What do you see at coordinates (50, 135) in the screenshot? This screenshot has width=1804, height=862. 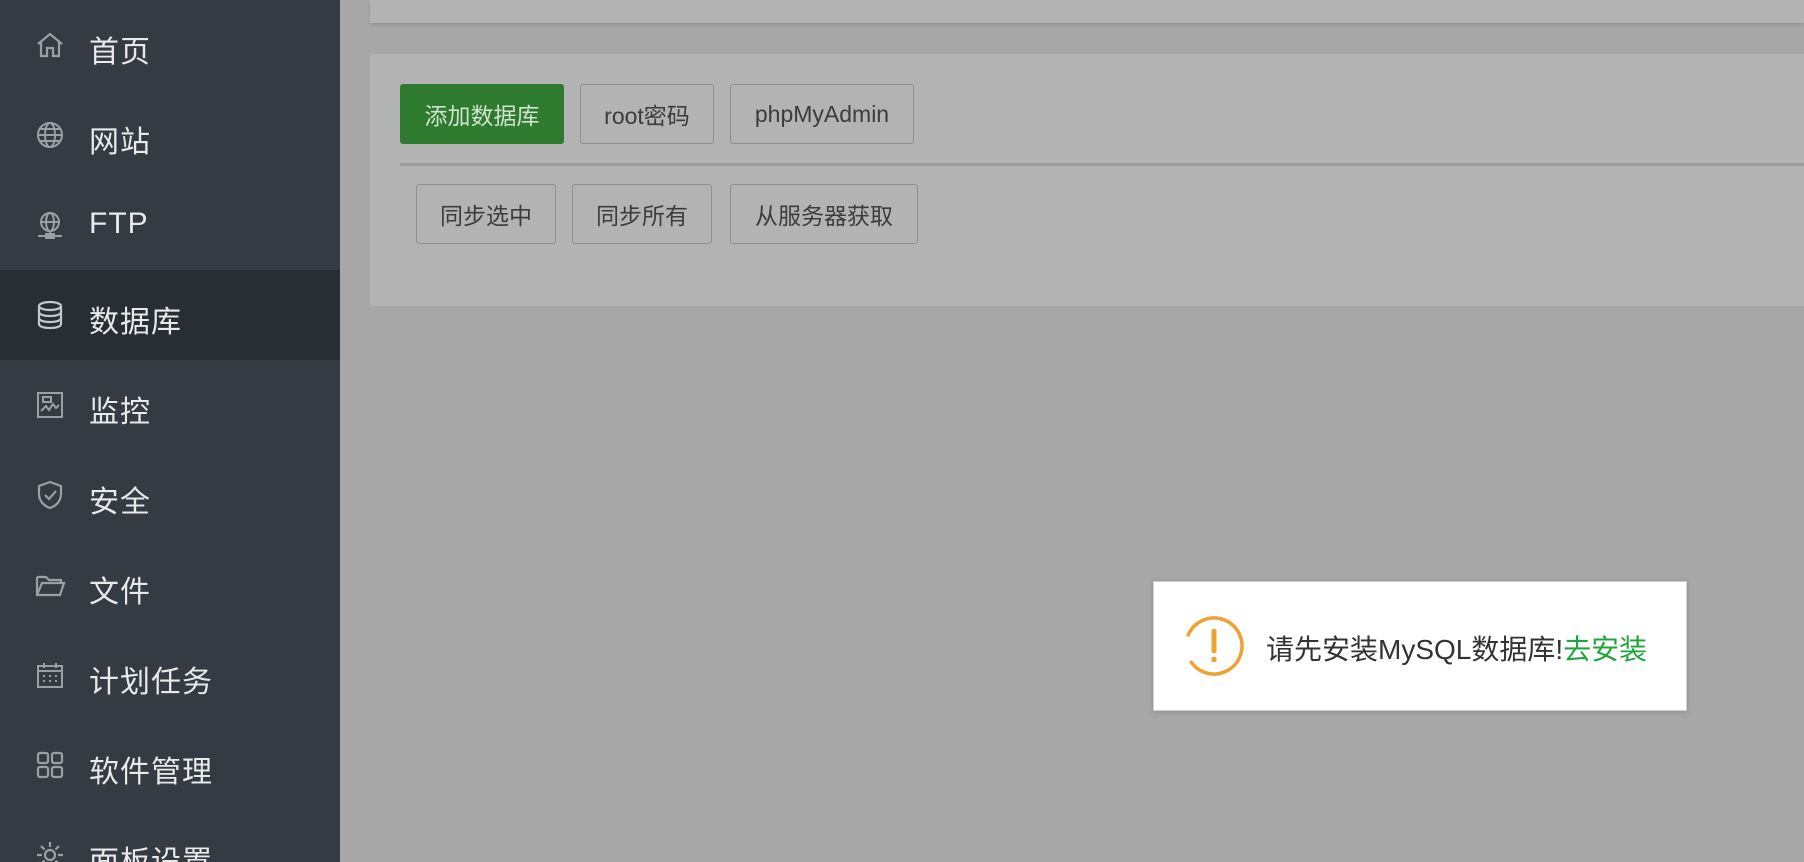 I see `globe-icon` at bounding box center [50, 135].